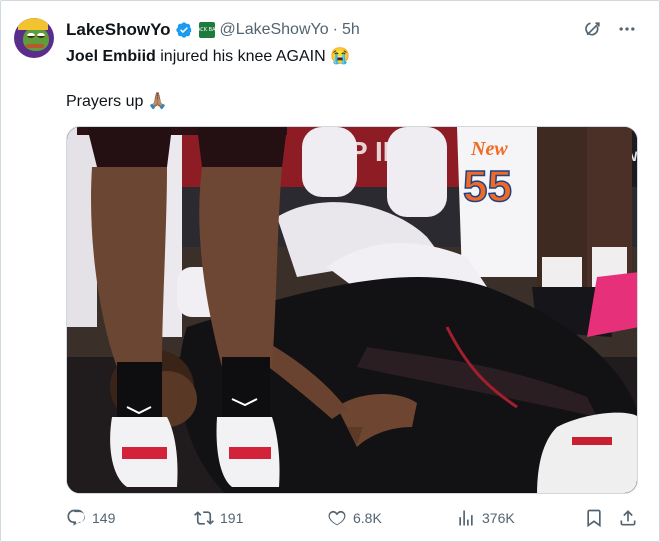 The image size is (660, 542). Describe the element at coordinates (466, 518) in the screenshot. I see `views-icon` at that location.